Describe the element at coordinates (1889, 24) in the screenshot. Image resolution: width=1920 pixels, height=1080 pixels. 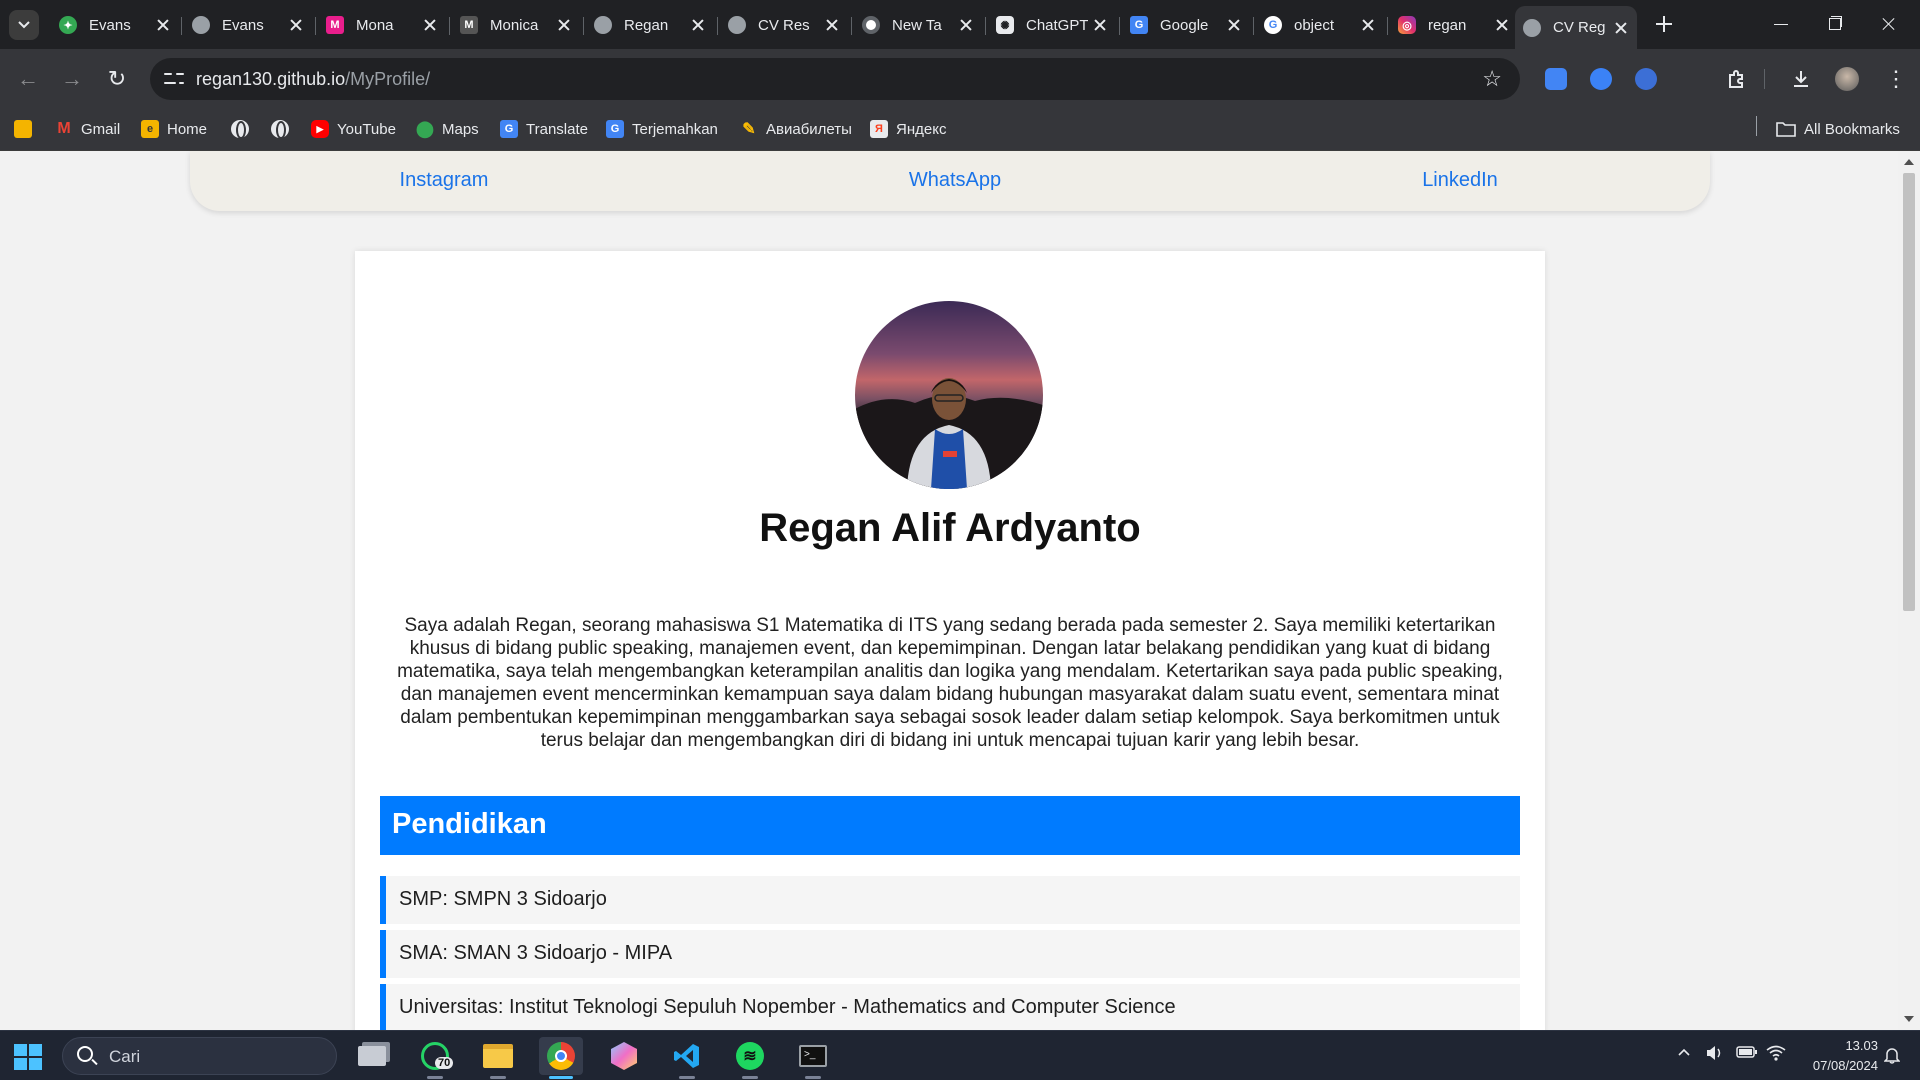
I see `close-window-icon` at that location.